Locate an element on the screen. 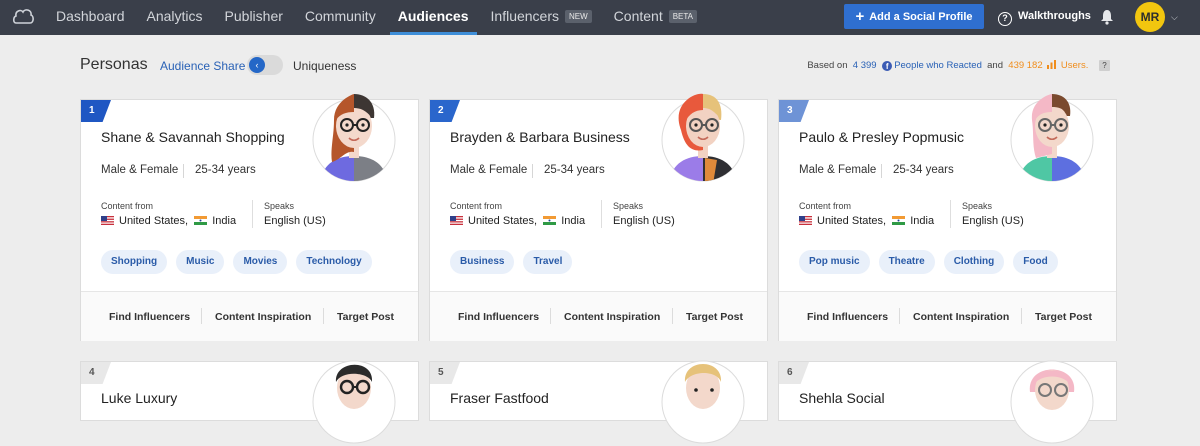 The width and height of the screenshot is (1200, 446). chevron-down-icon: ⌵ is located at coordinates (1174, 17).